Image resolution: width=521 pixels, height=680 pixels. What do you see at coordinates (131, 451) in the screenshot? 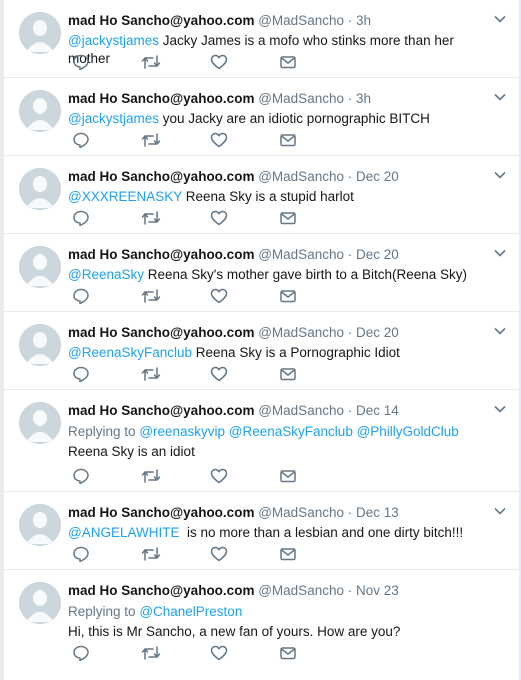
I see `tweet-body: Reena Sky is an idiot` at bounding box center [131, 451].